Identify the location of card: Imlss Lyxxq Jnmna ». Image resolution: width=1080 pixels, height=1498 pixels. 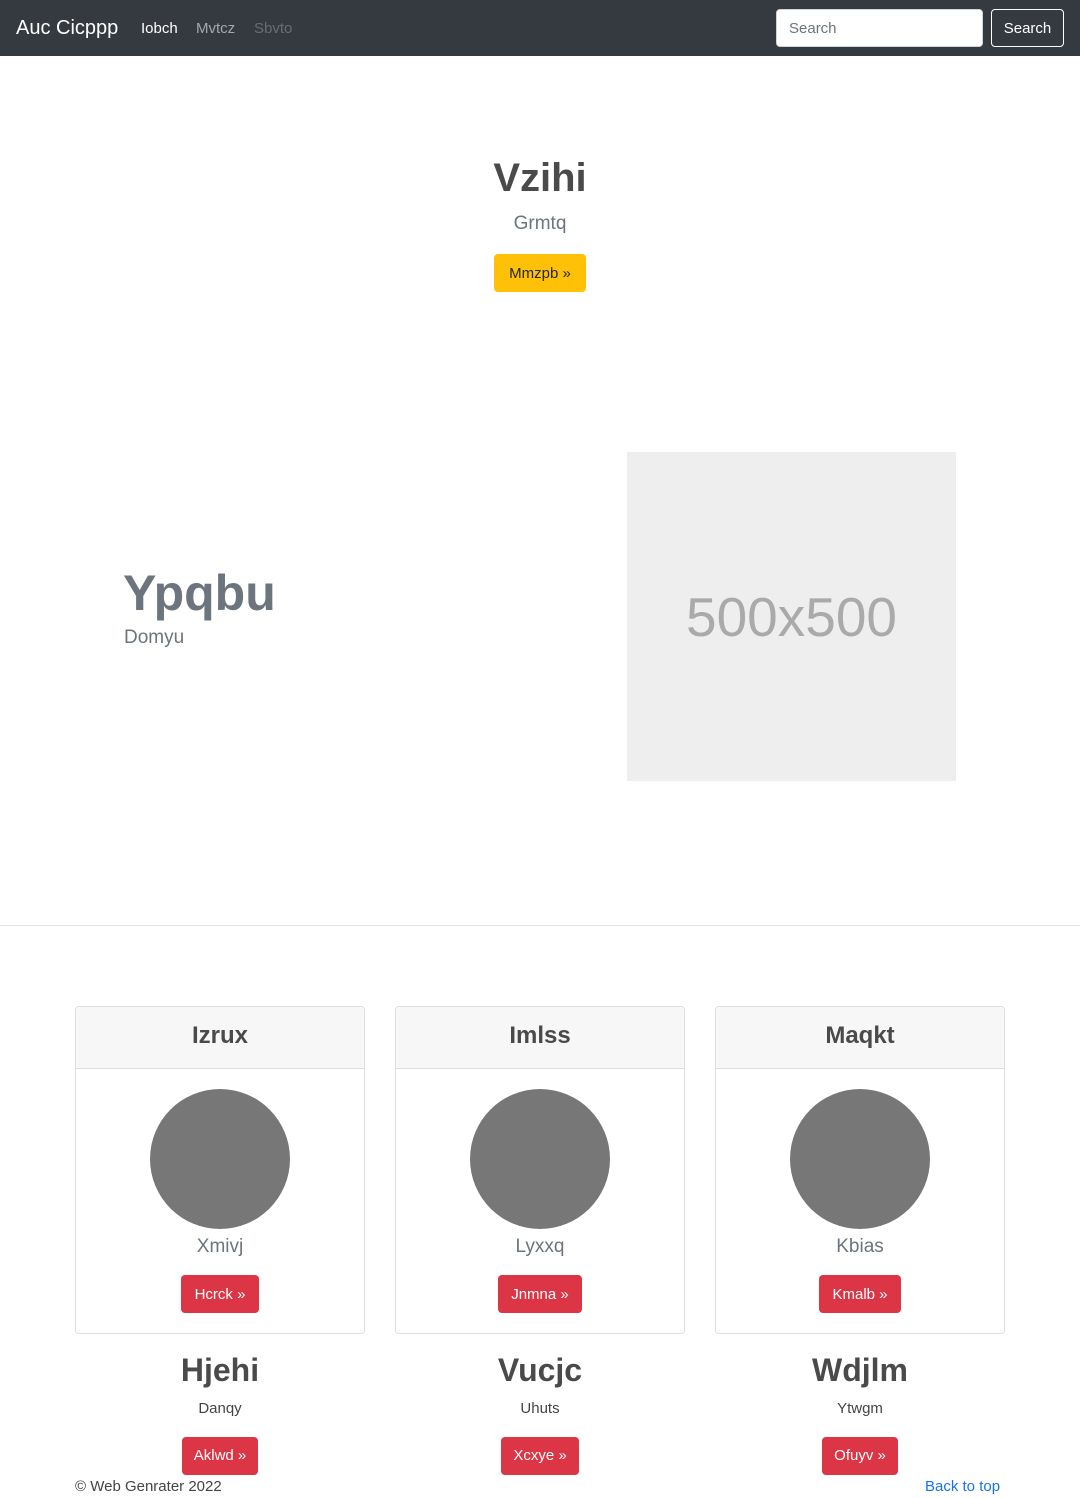
(540, 1170).